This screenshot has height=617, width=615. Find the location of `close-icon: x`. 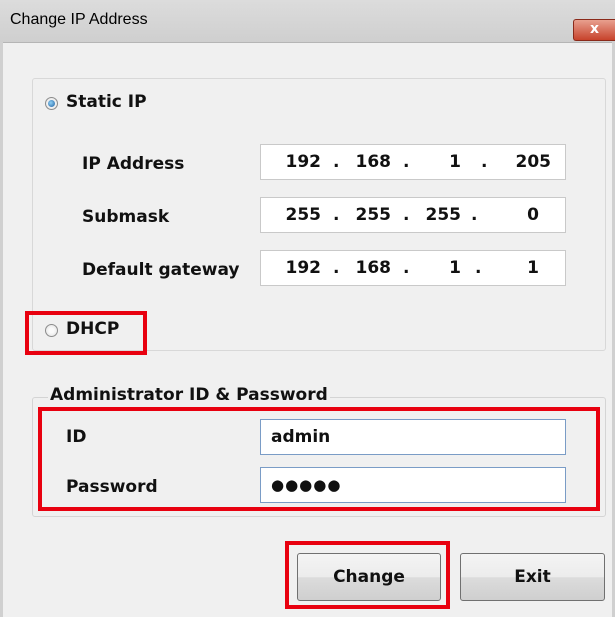

close-icon: x is located at coordinates (594, 29).